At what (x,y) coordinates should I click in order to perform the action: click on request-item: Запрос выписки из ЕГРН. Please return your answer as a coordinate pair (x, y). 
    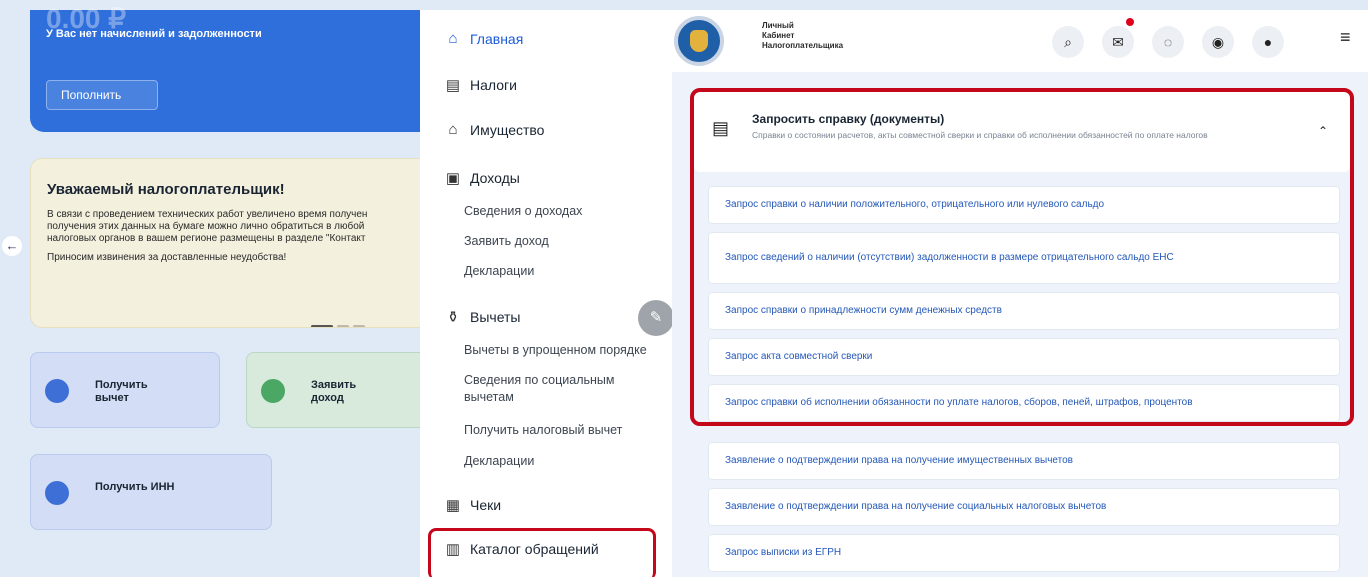
    Looking at the image, I should click on (1024, 553).